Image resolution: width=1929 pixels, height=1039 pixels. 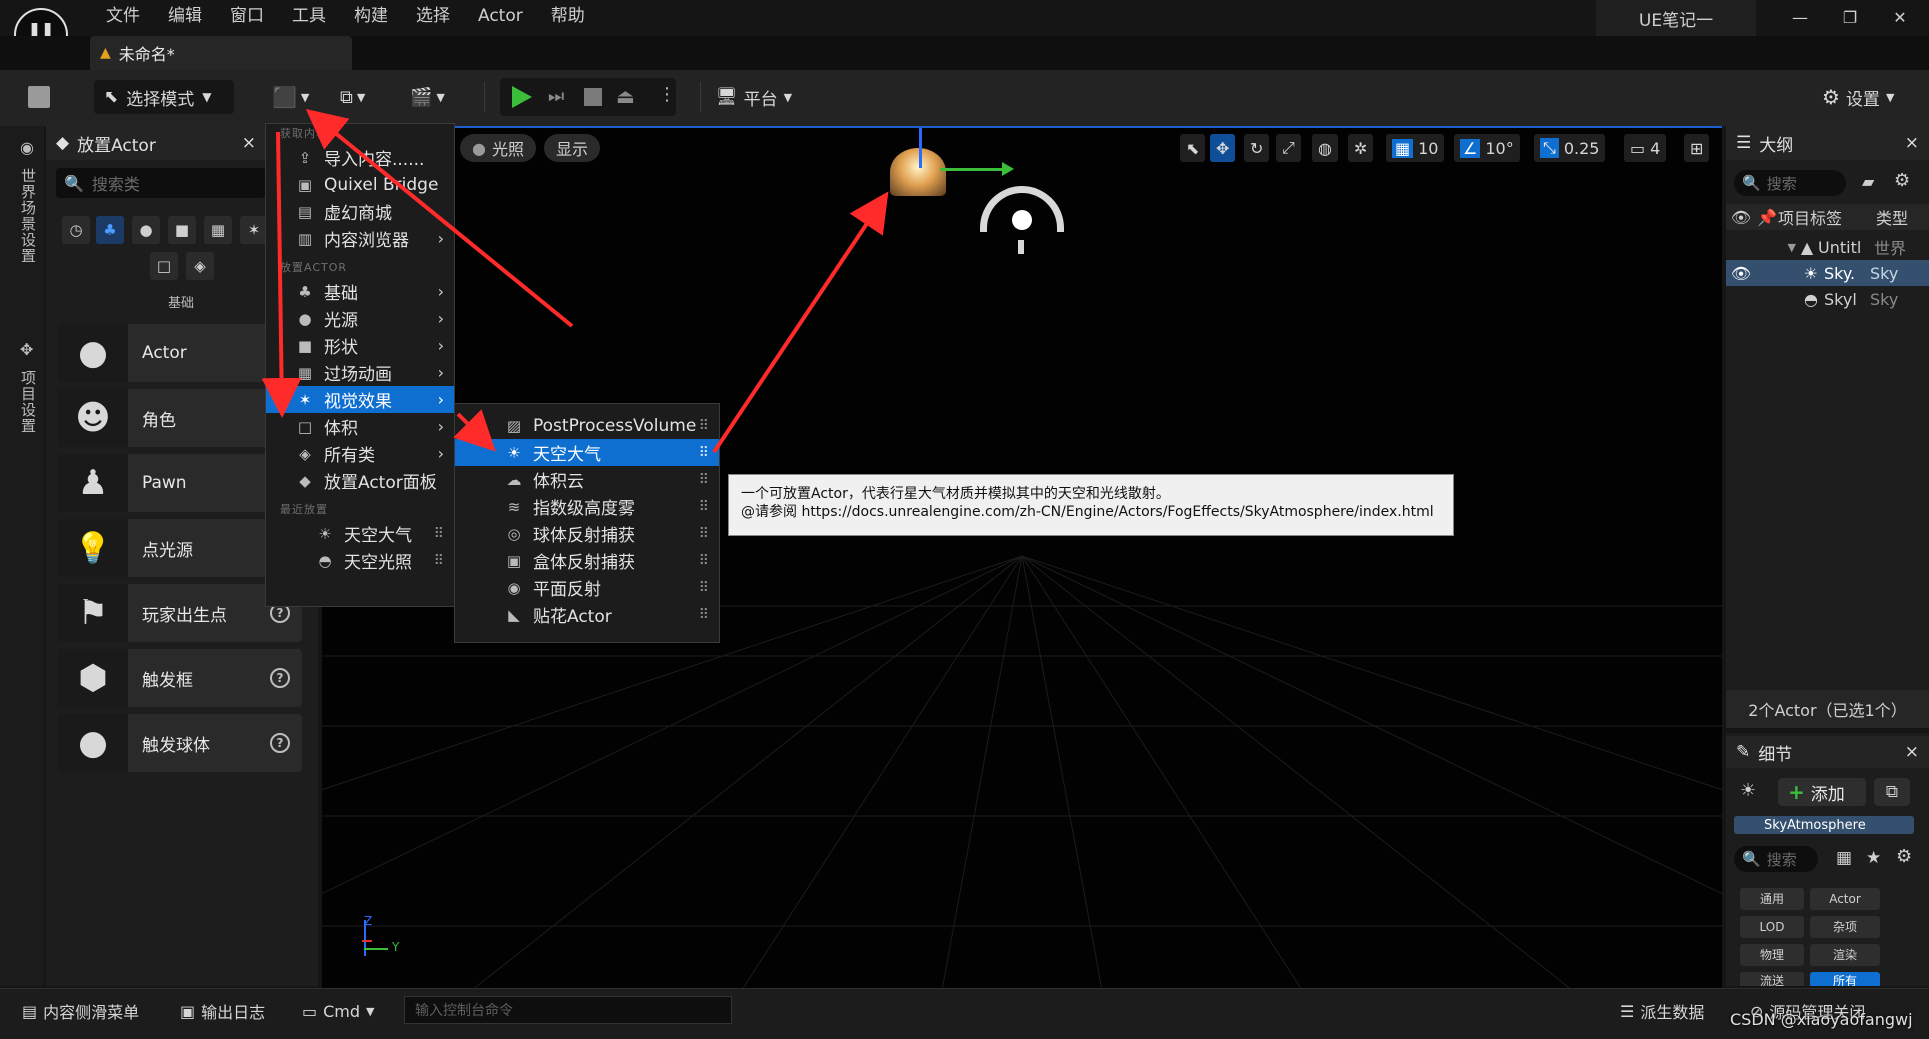 I want to click on arrow-to-sky-atmosphere, so click(x=474, y=430).